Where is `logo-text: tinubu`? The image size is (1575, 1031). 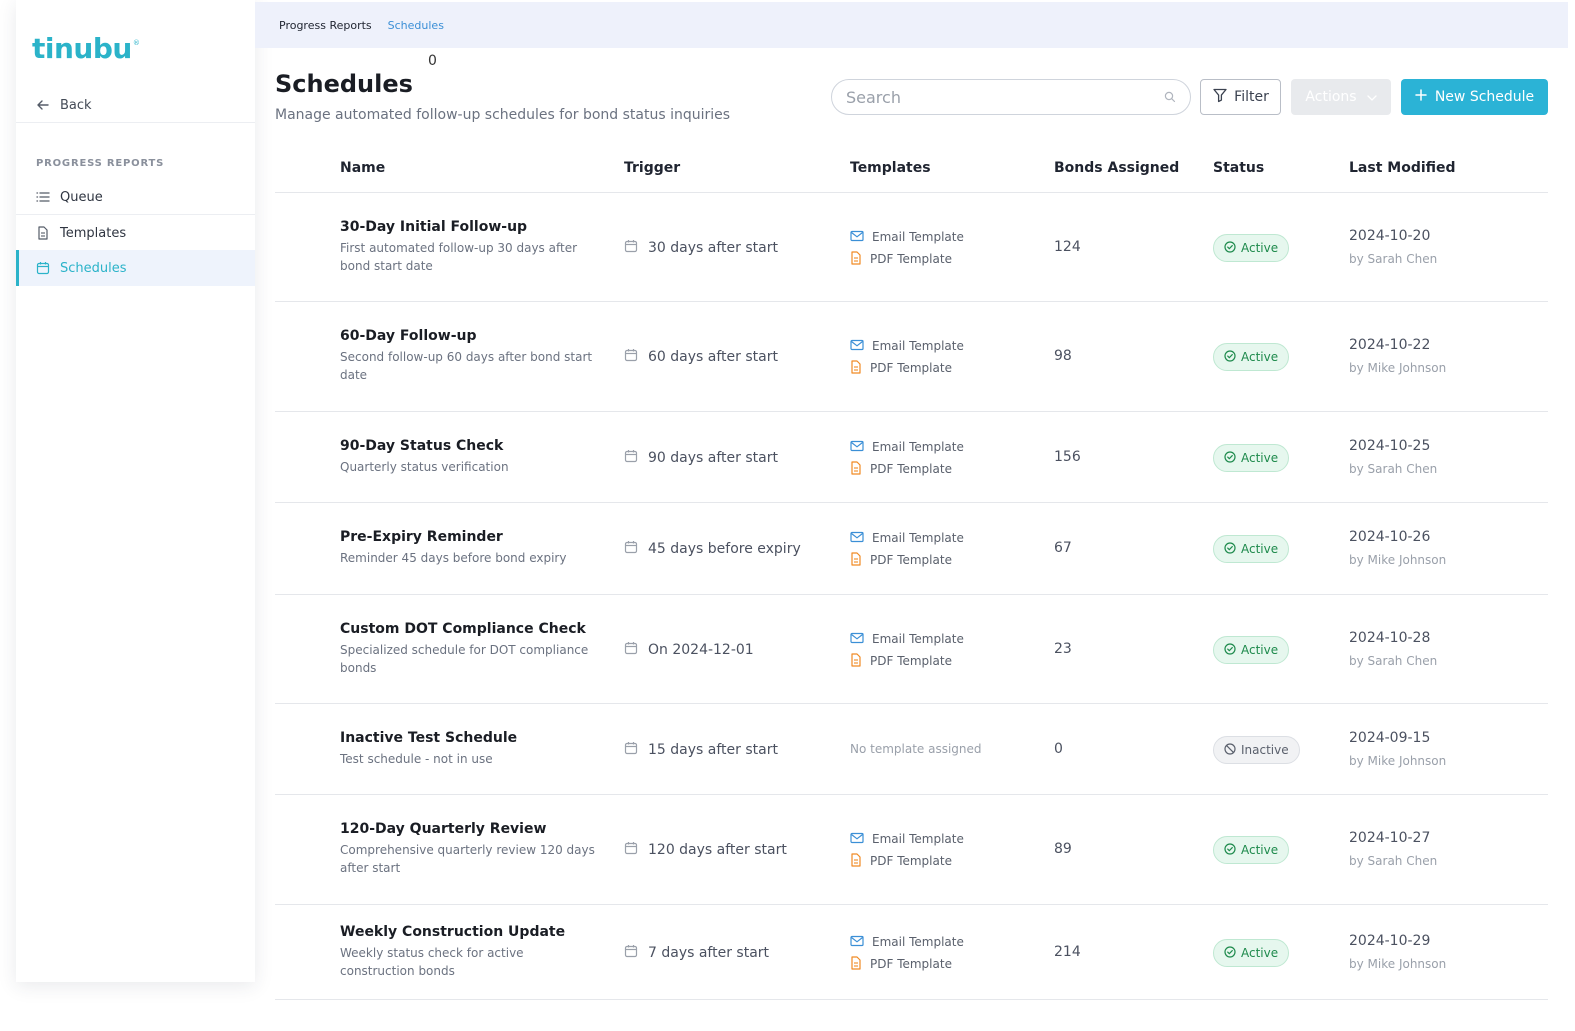 logo-text: tinubu is located at coordinates (82, 48).